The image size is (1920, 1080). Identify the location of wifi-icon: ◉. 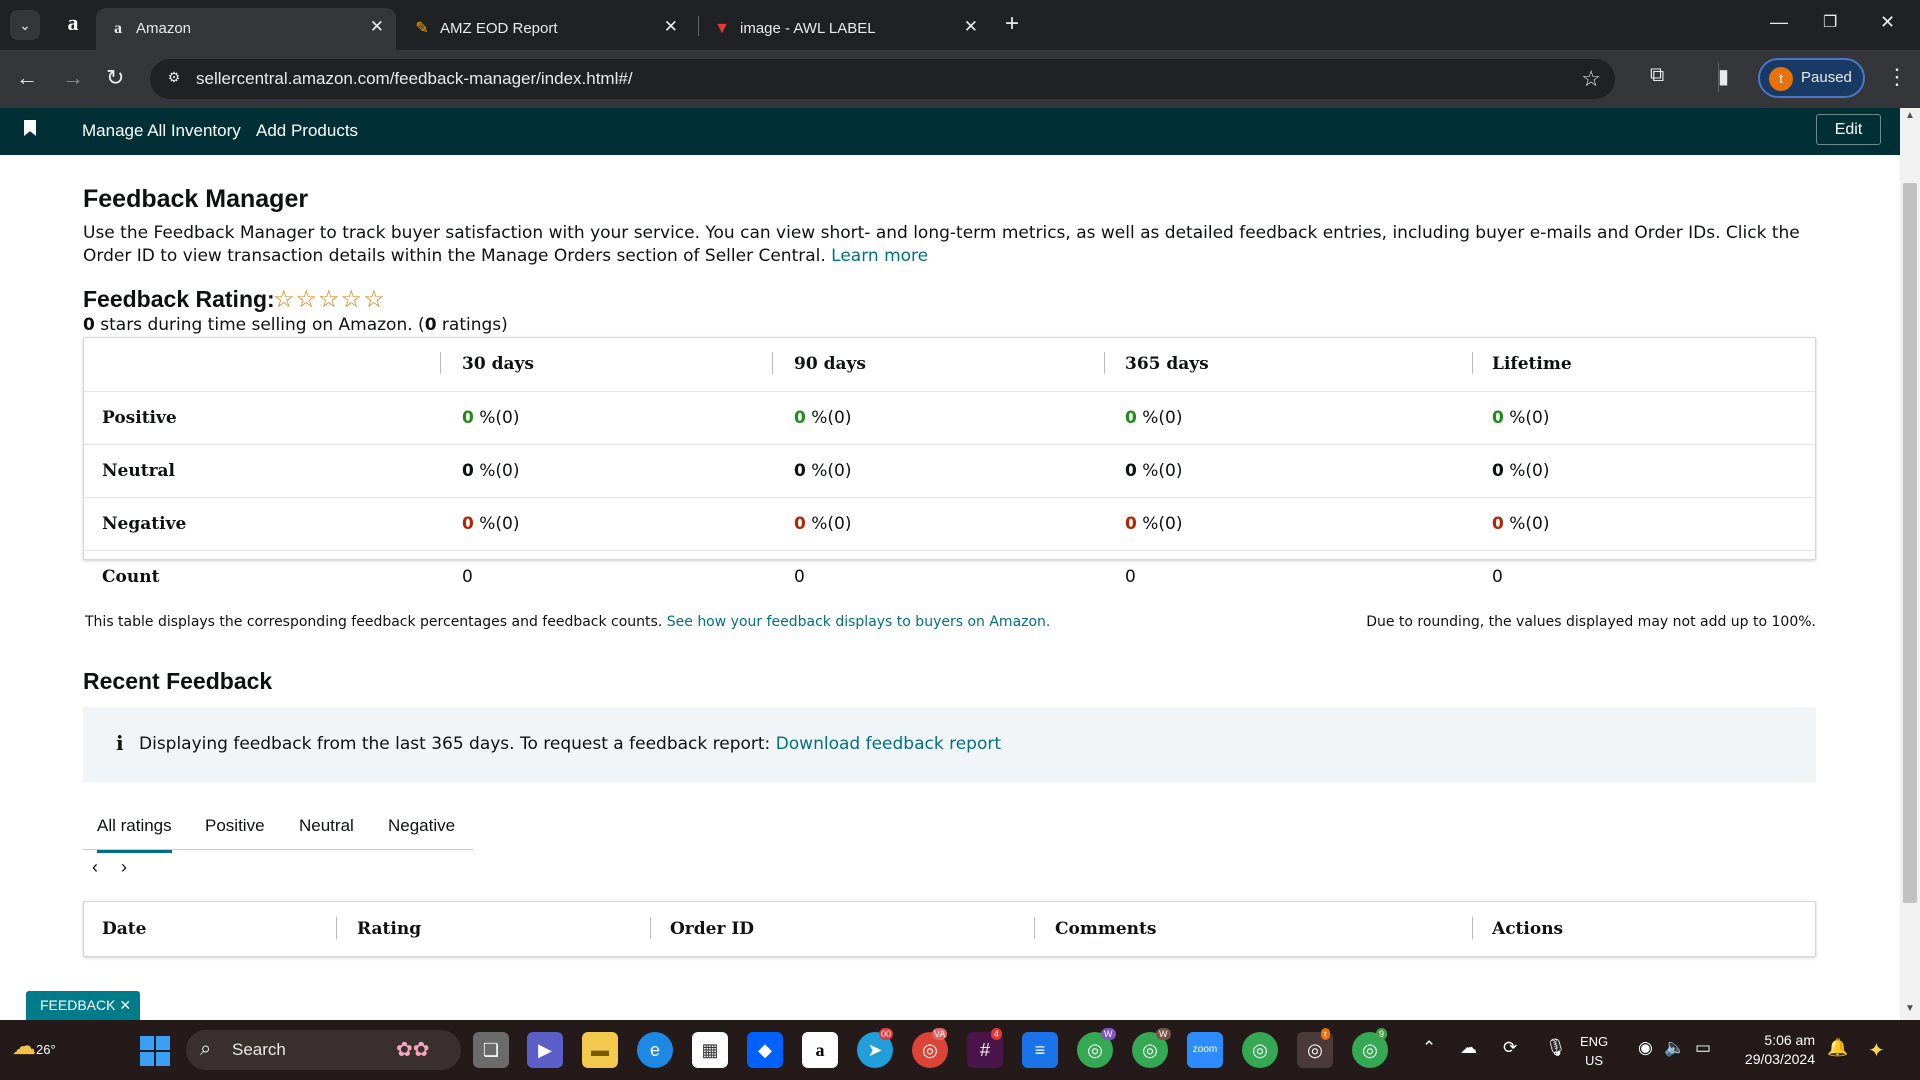
(1645, 1048).